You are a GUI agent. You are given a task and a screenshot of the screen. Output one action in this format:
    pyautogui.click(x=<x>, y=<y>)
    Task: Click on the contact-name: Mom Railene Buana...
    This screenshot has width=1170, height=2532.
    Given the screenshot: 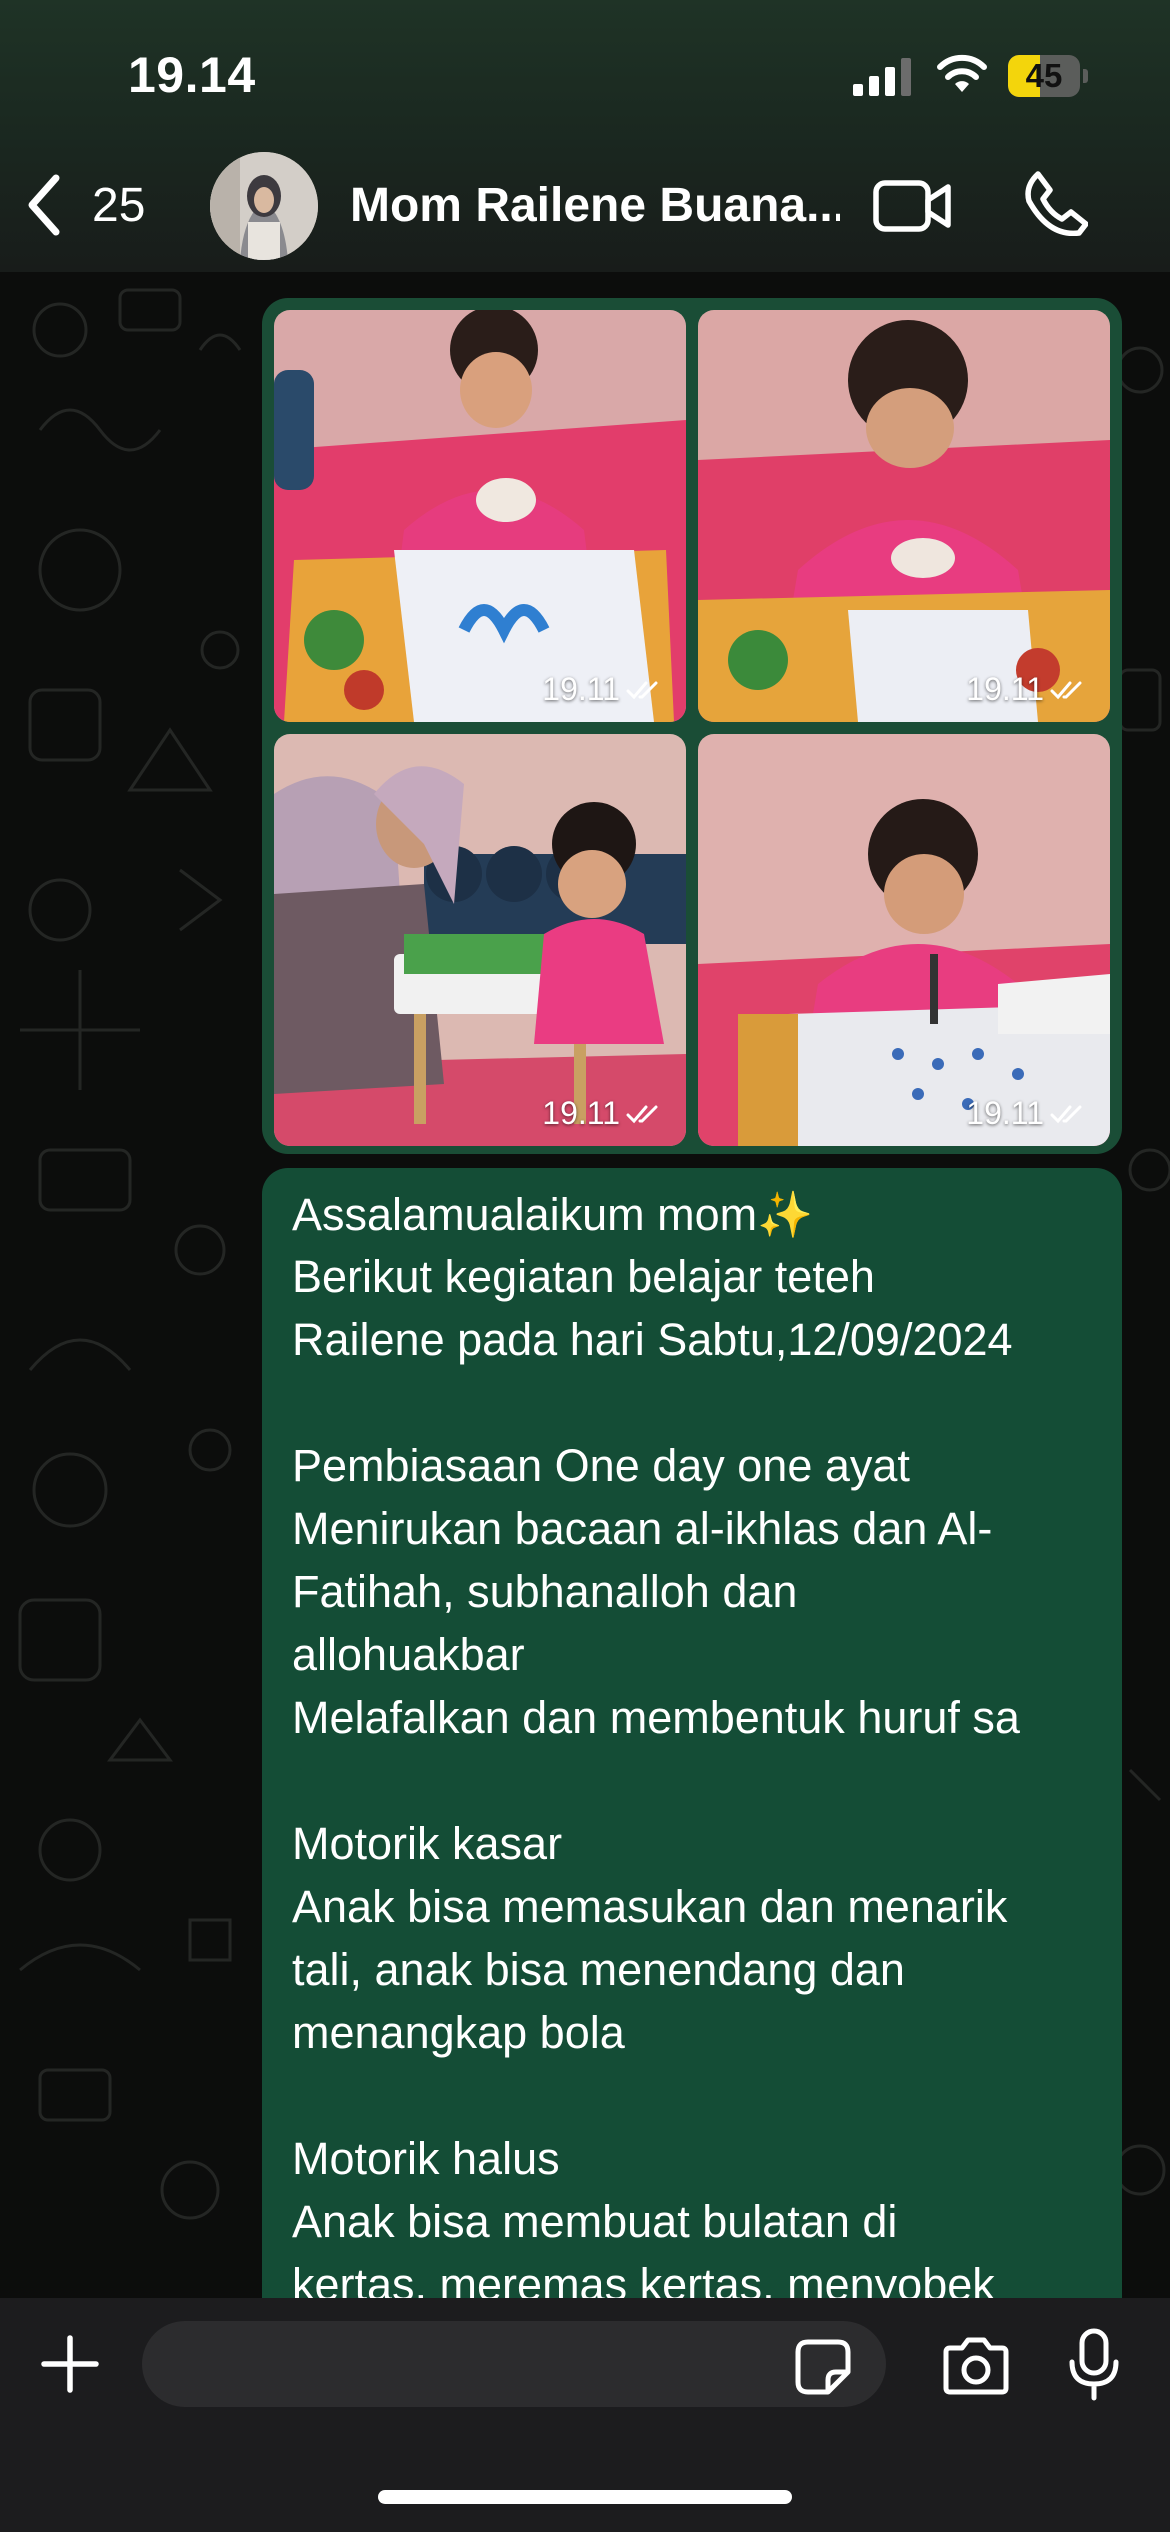 What is the action you would take?
    pyautogui.click(x=595, y=205)
    